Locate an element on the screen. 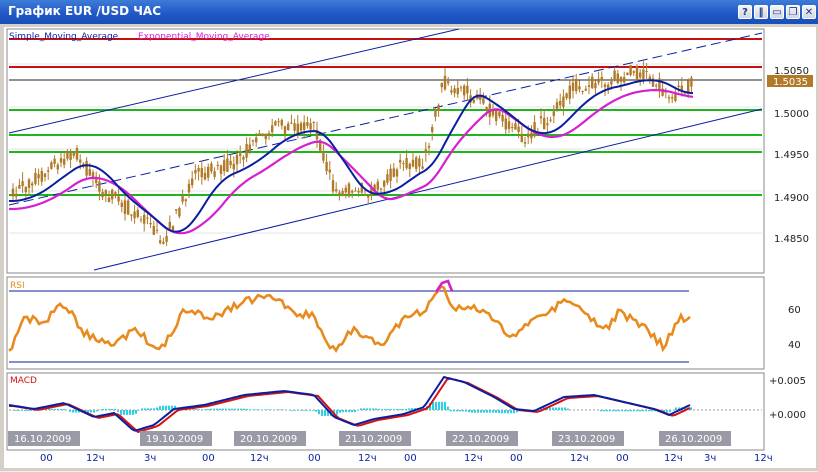 This screenshot has height=472, width=818. minimize-icon: ▭ is located at coordinates (777, 12).